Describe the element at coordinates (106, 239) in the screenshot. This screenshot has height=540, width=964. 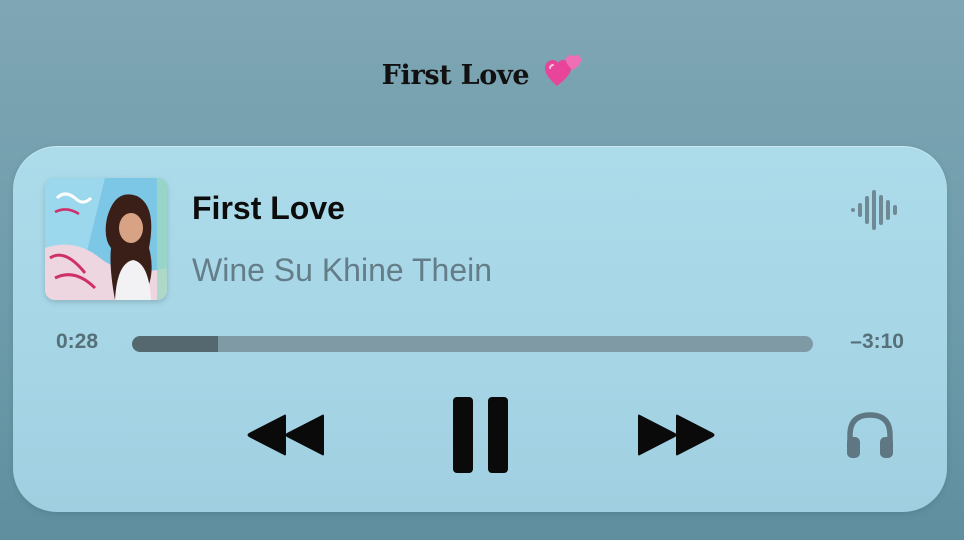
I see `album-artwork` at that location.